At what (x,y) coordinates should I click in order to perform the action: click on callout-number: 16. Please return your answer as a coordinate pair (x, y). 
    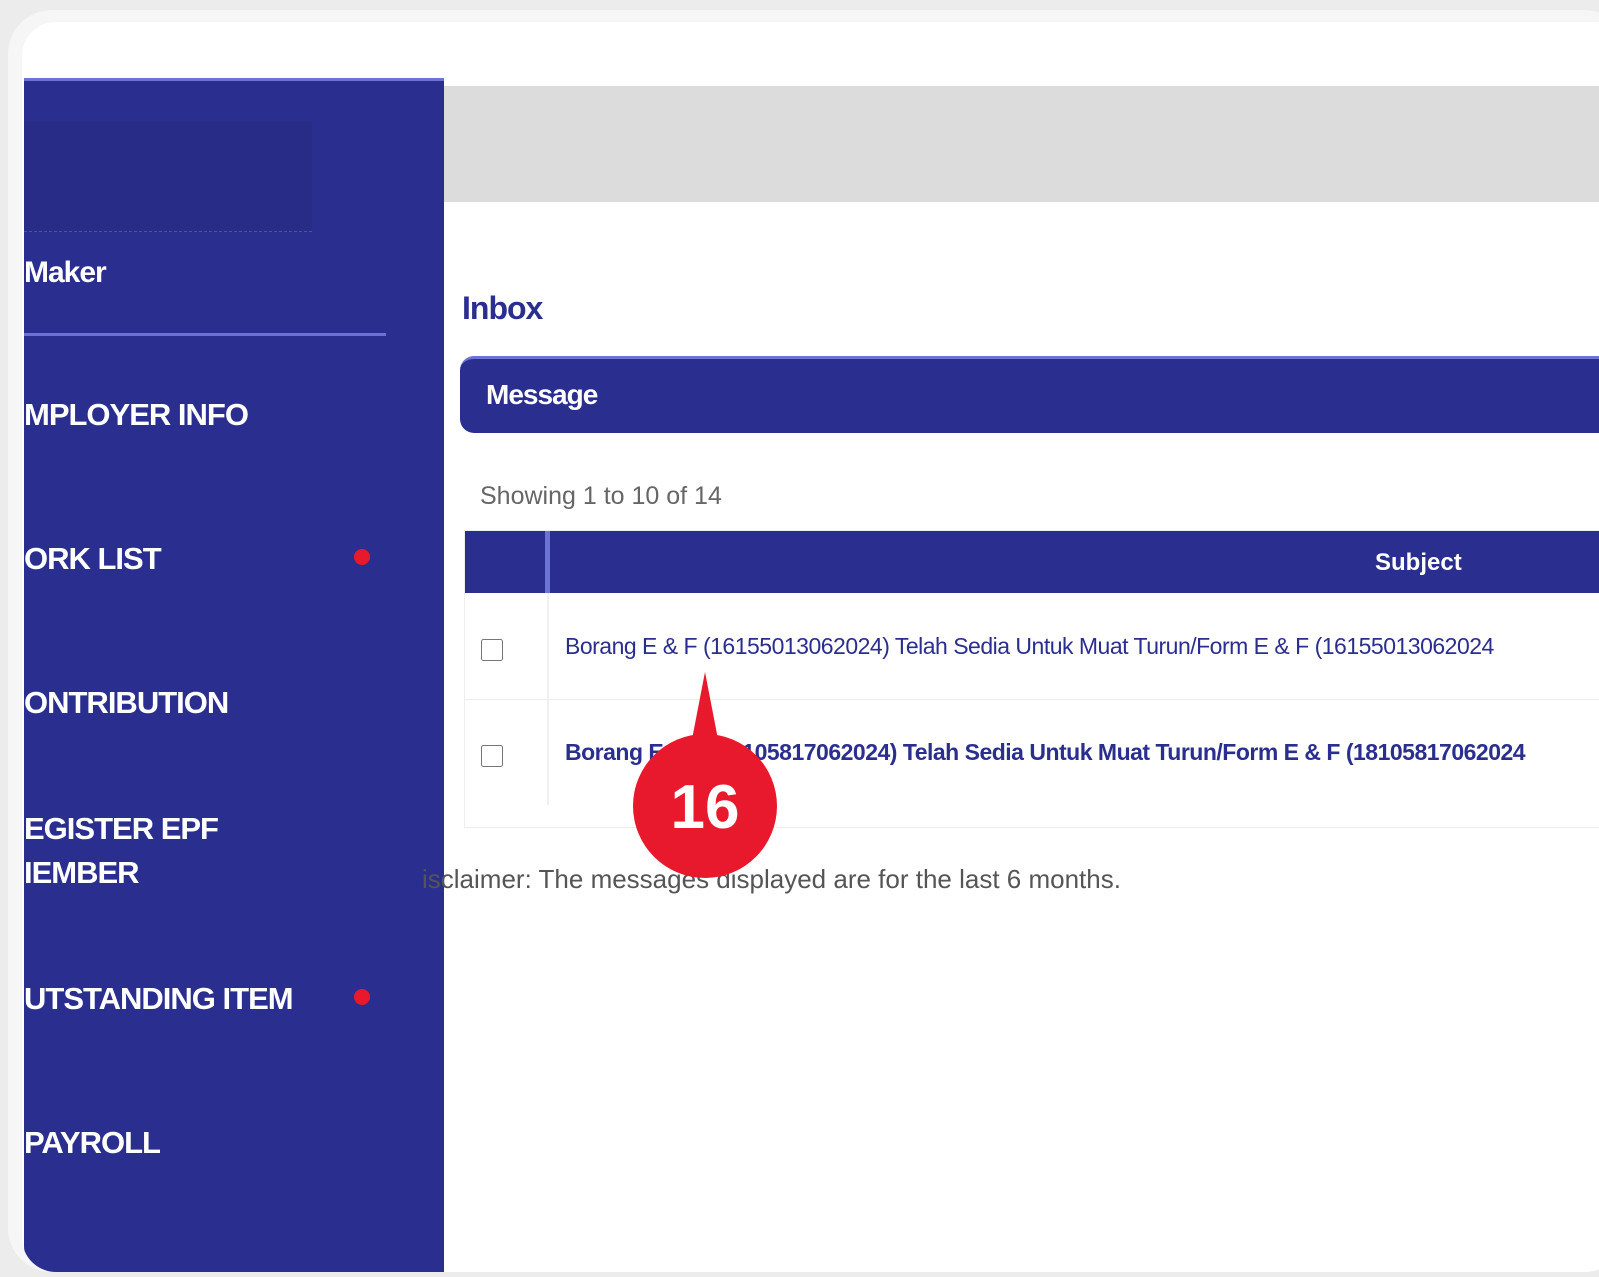
    Looking at the image, I should click on (705, 807).